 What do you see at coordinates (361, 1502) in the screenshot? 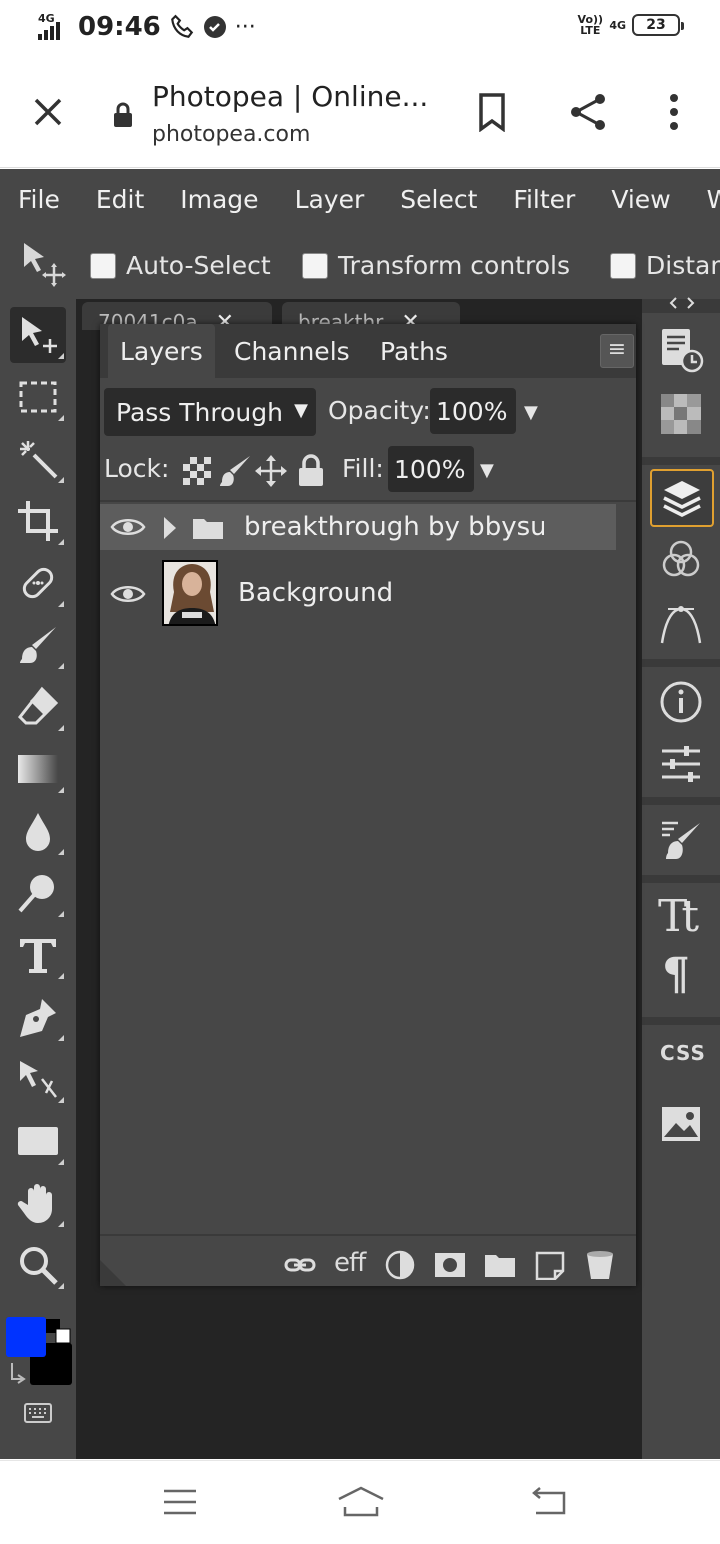
I see `home-icon` at bounding box center [361, 1502].